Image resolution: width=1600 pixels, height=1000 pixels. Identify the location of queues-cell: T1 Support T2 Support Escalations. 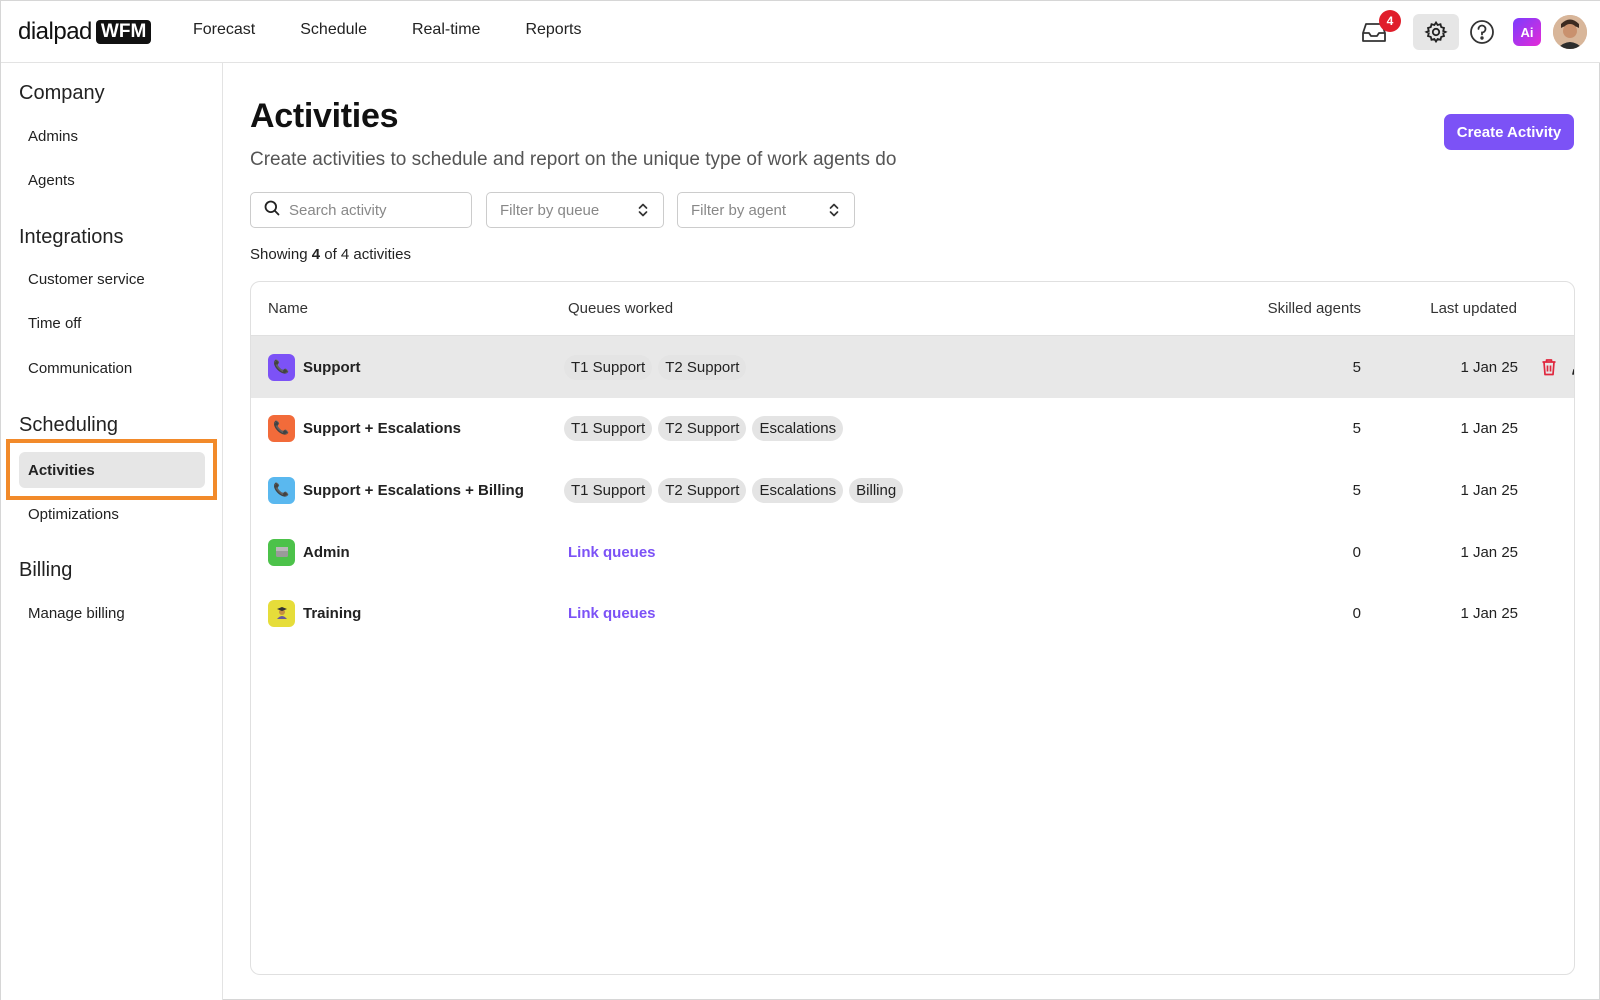
(704, 428).